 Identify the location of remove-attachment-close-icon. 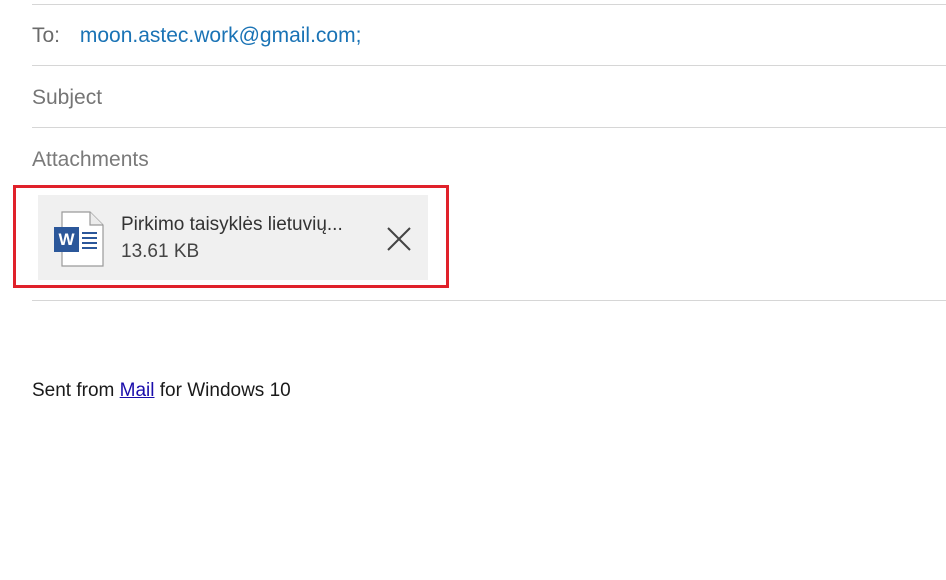
(399, 239).